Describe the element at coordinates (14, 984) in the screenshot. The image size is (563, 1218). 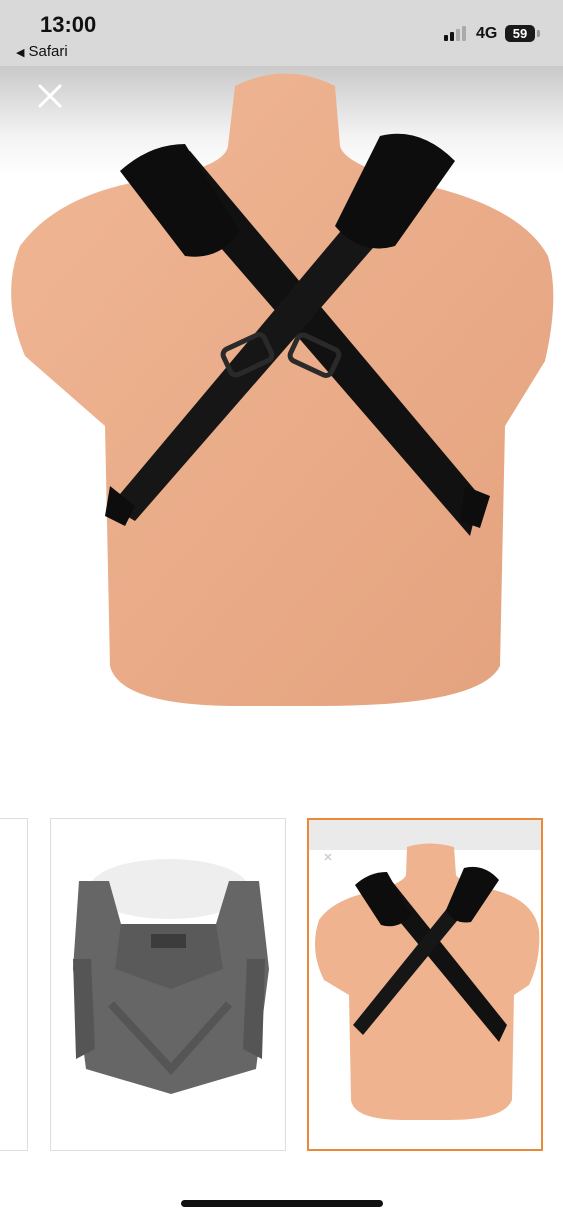
I see `previous-thumbnail` at that location.